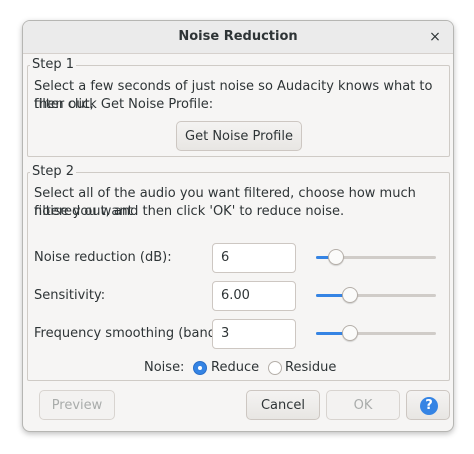 This screenshot has height=454, width=474. What do you see at coordinates (239, 136) in the screenshot?
I see `get-noise-profile-button: Get Noise Profile` at bounding box center [239, 136].